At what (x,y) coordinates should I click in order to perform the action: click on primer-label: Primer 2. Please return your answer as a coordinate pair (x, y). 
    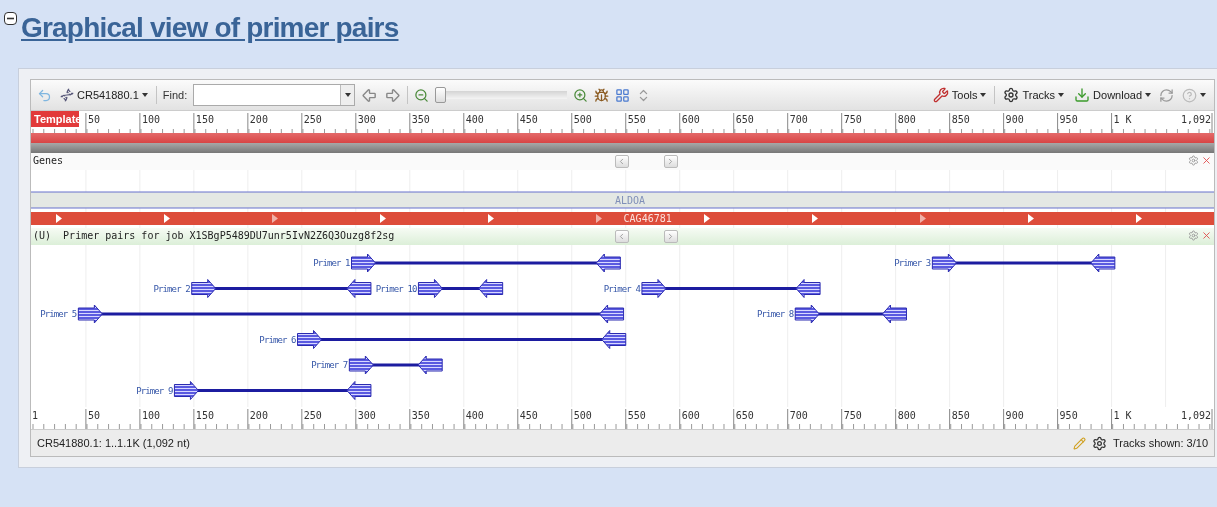
    Looking at the image, I should click on (171, 288).